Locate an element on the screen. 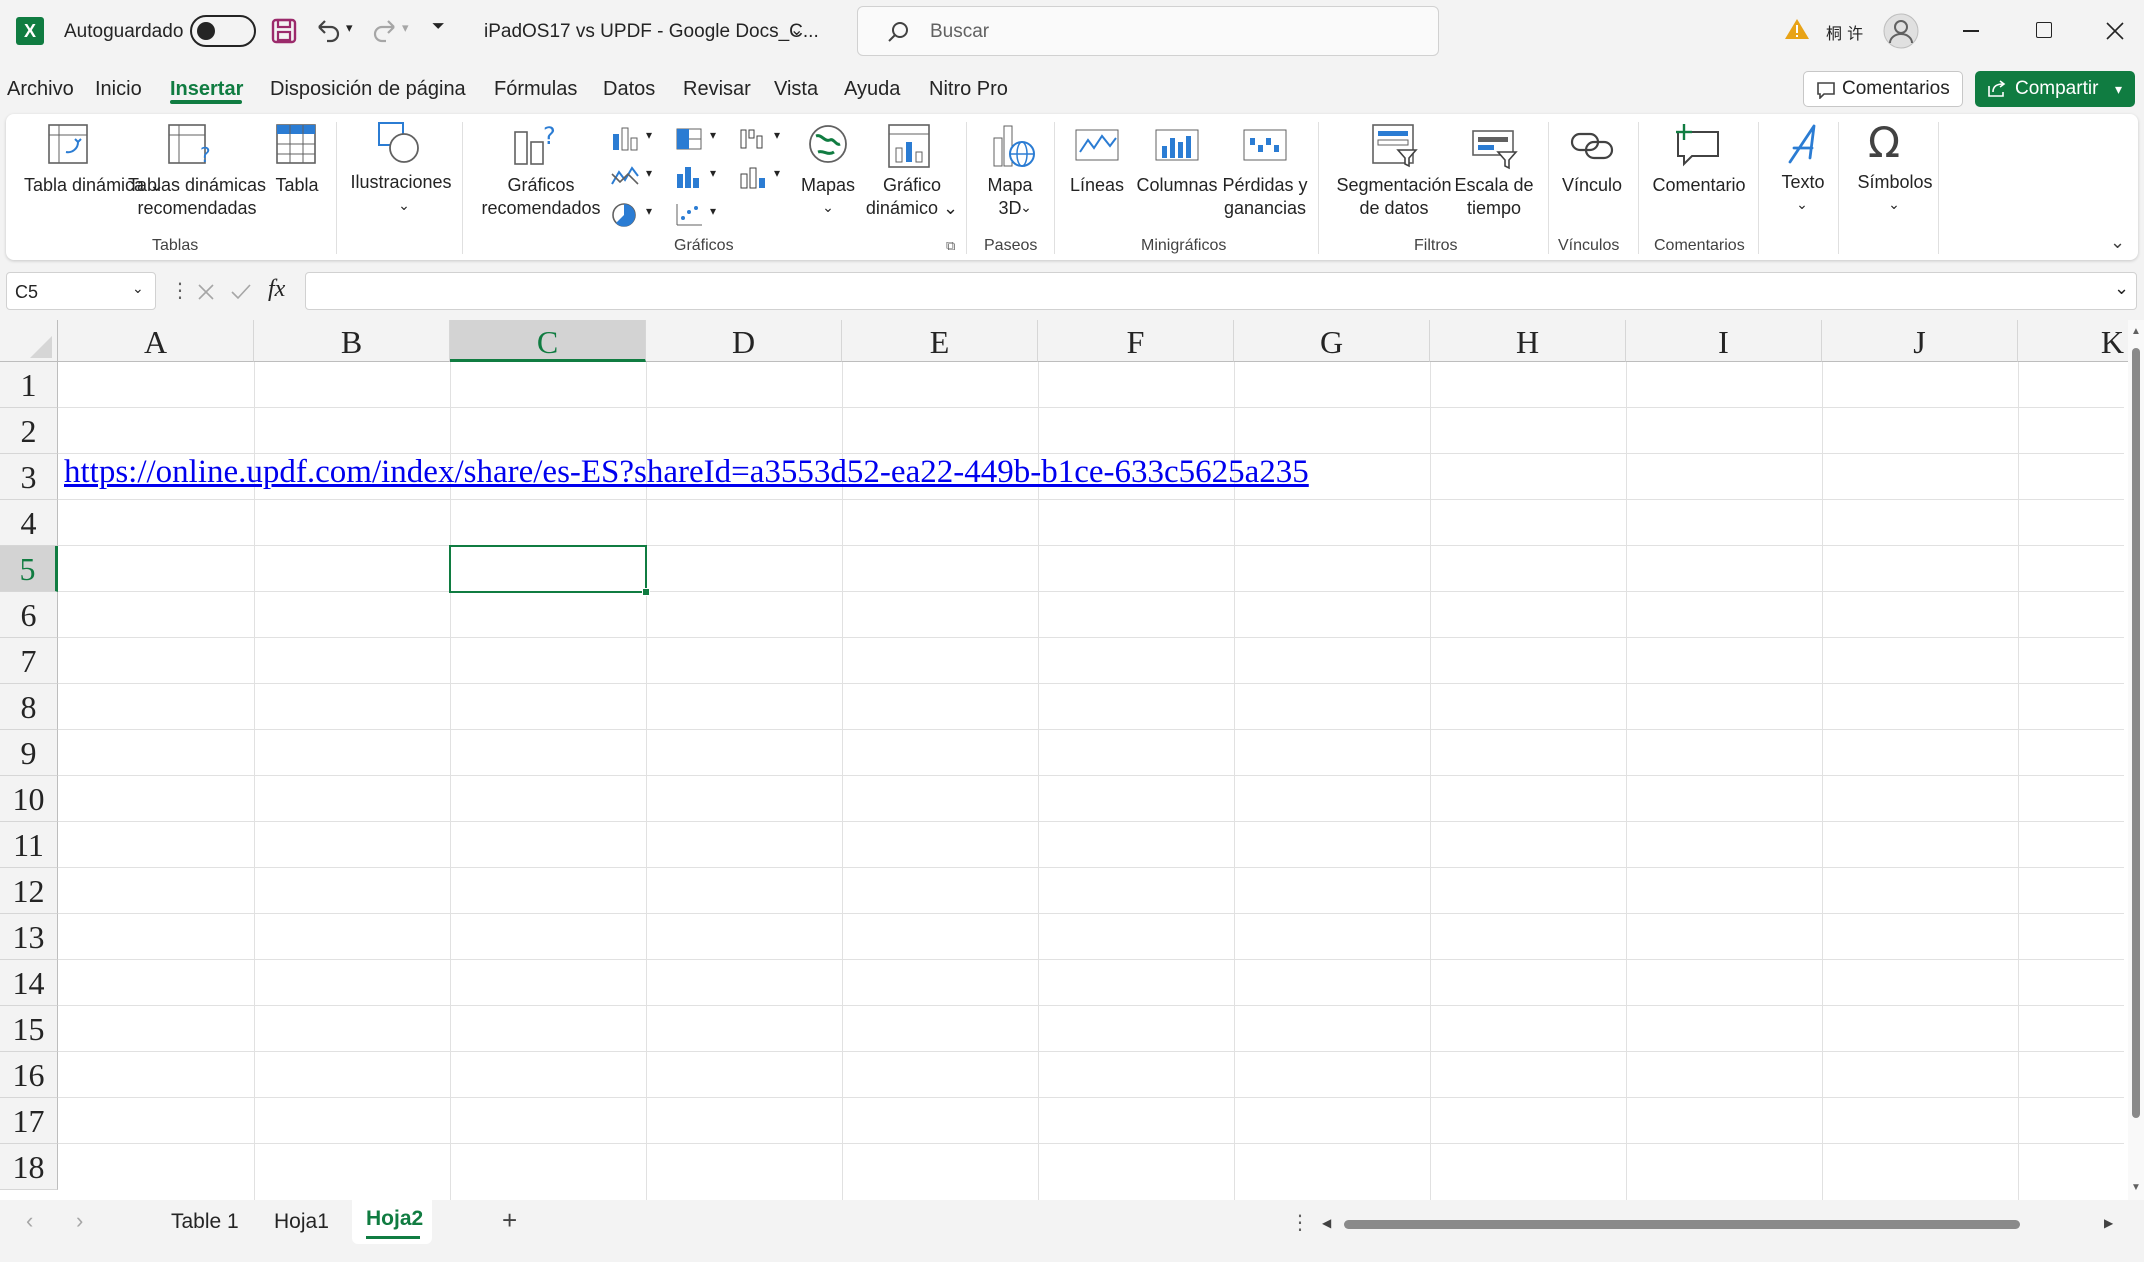  row-header-17: 17 is located at coordinates (29, 1121).